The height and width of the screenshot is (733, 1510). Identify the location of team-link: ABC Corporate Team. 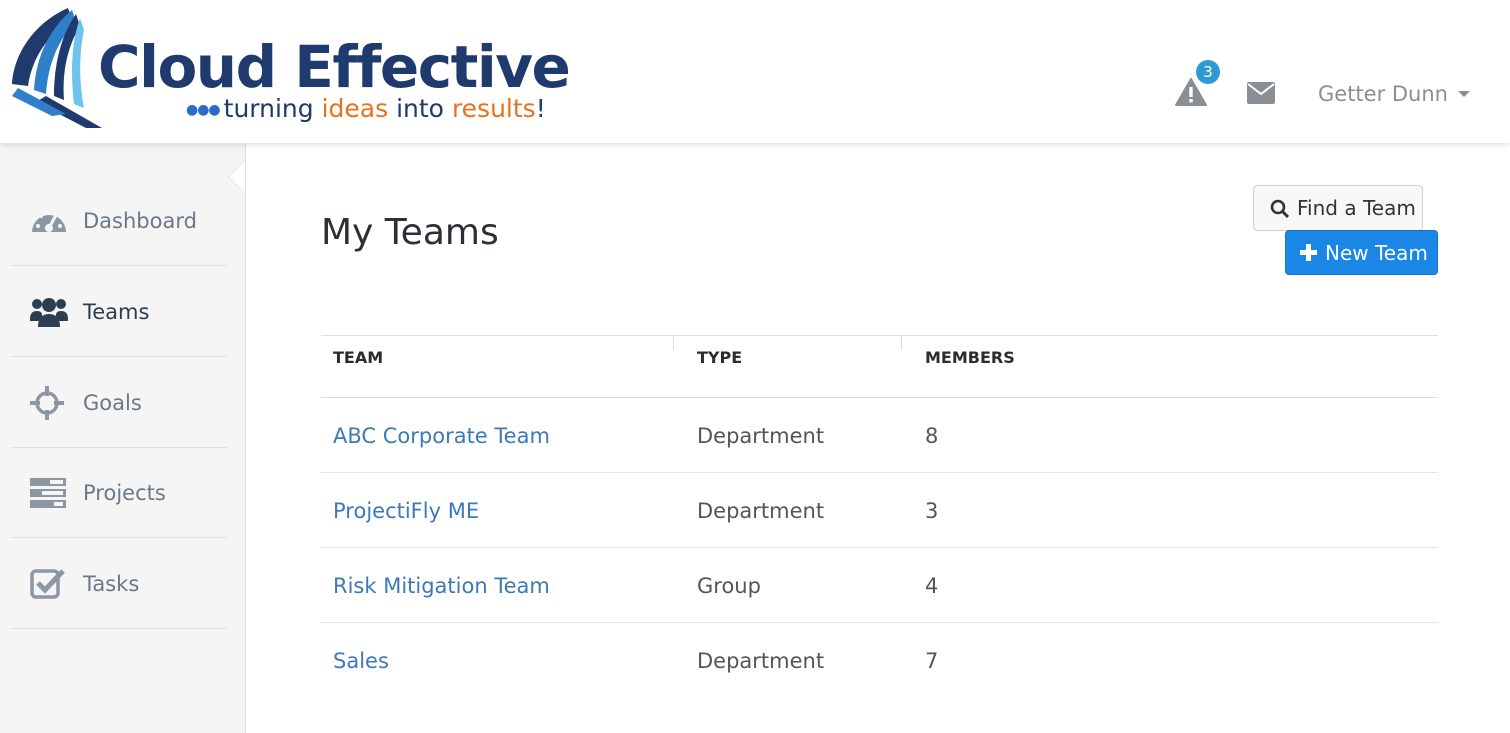
(441, 436).